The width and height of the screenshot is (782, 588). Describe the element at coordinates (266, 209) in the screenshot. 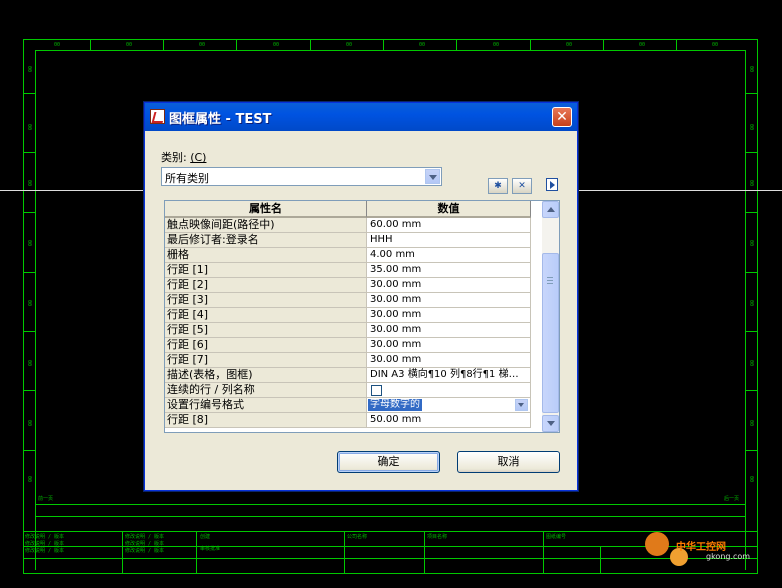

I see `column-header-name: 属性名` at that location.